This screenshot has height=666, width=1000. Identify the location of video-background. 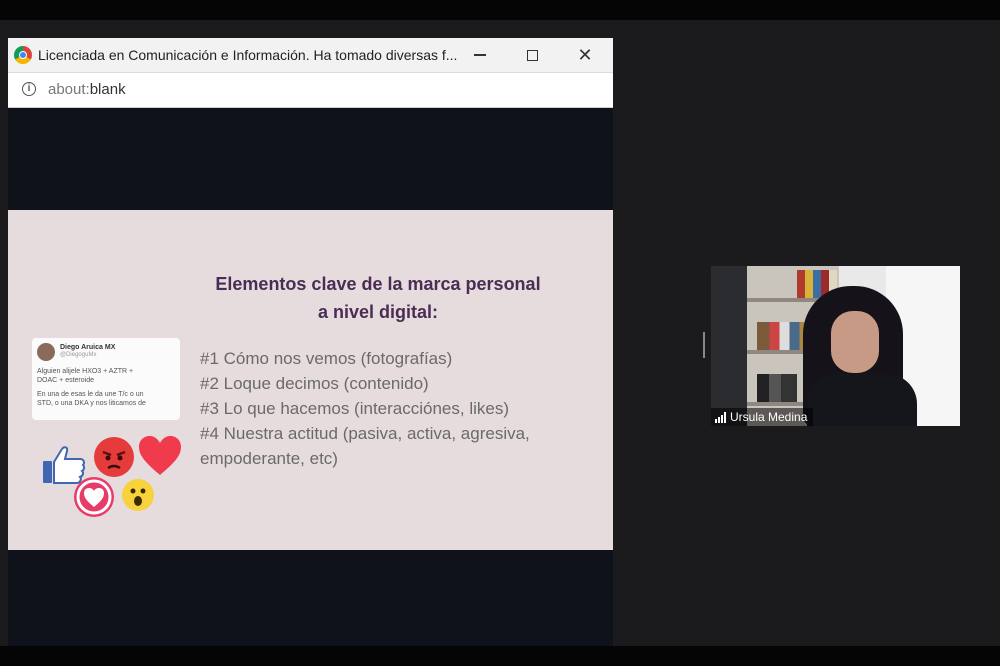
(729, 346).